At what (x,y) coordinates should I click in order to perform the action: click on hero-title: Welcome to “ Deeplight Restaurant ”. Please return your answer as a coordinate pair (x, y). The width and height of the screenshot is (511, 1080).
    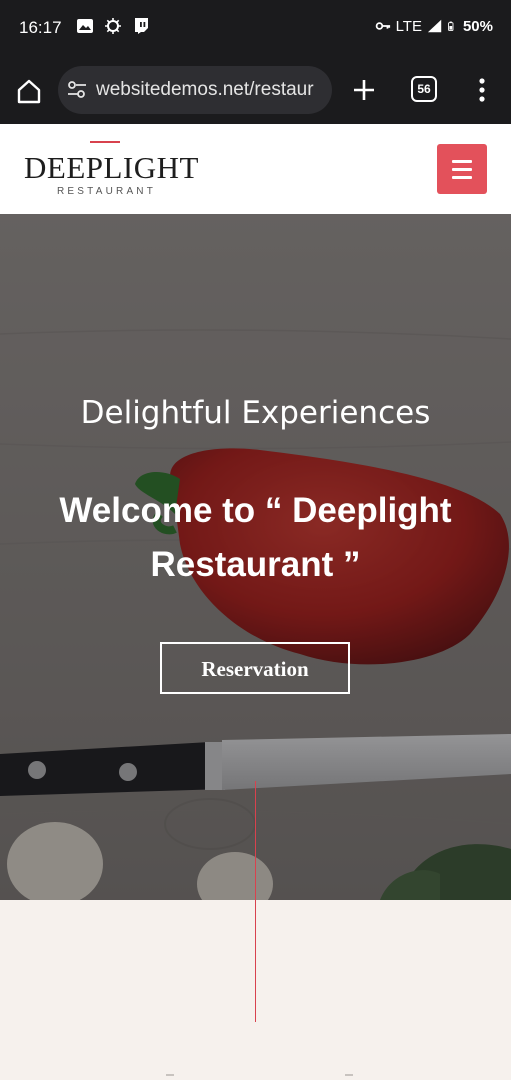
    Looking at the image, I should click on (255, 537).